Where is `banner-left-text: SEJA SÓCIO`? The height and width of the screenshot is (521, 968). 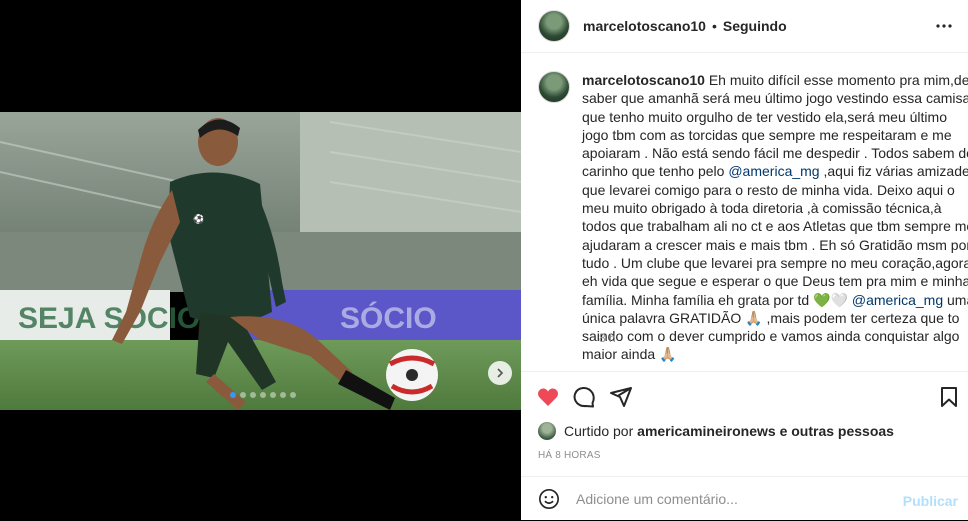
banner-left-text: SEJA SÓCIO is located at coordinates (109, 318).